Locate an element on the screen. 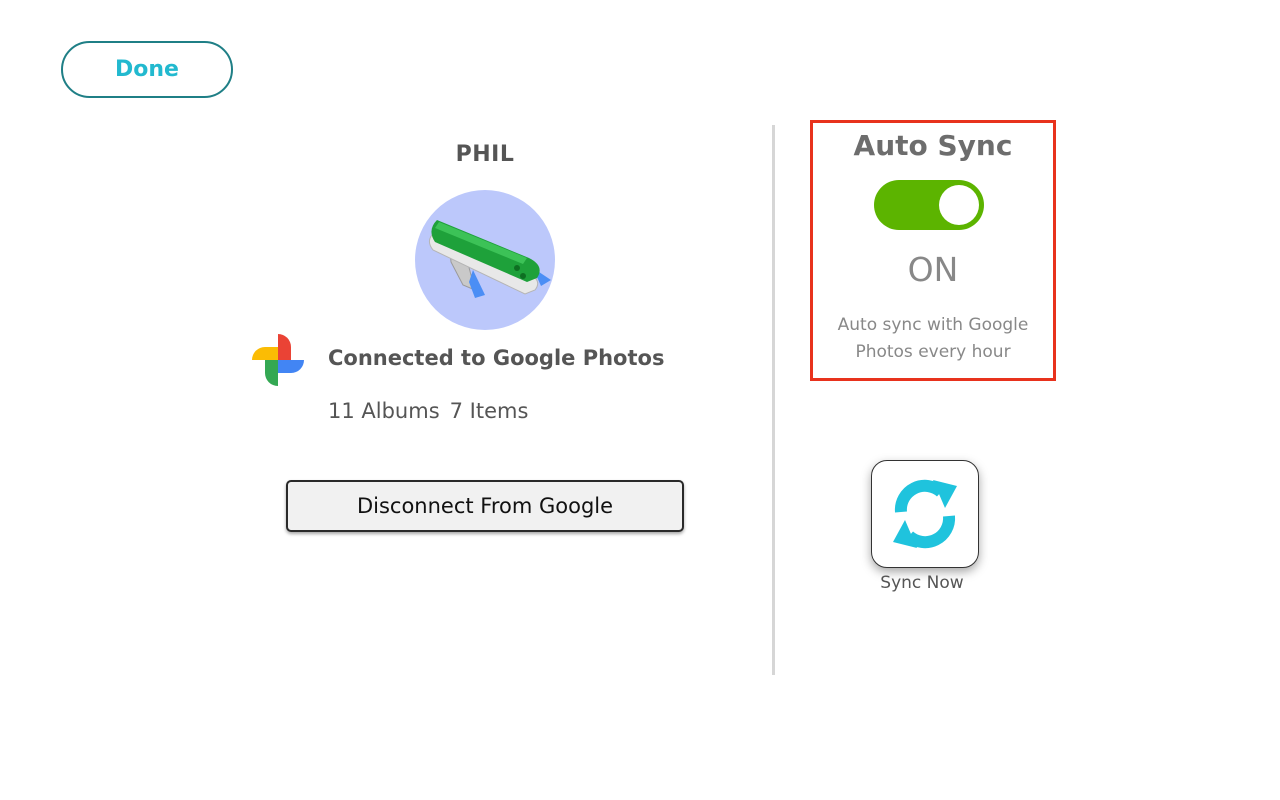 The height and width of the screenshot is (800, 1280). connection-status: Connected to Google Photos is located at coordinates (496, 358).